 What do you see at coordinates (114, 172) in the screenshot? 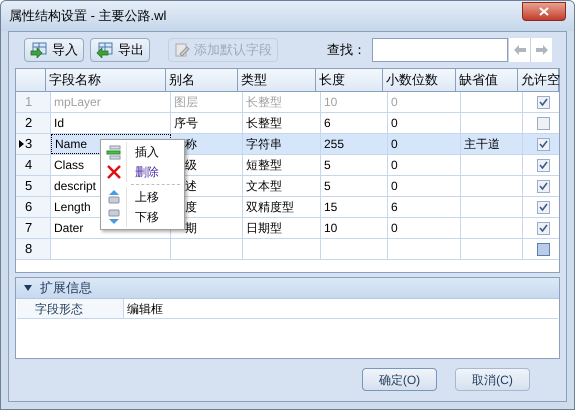
I see `delete-icon` at bounding box center [114, 172].